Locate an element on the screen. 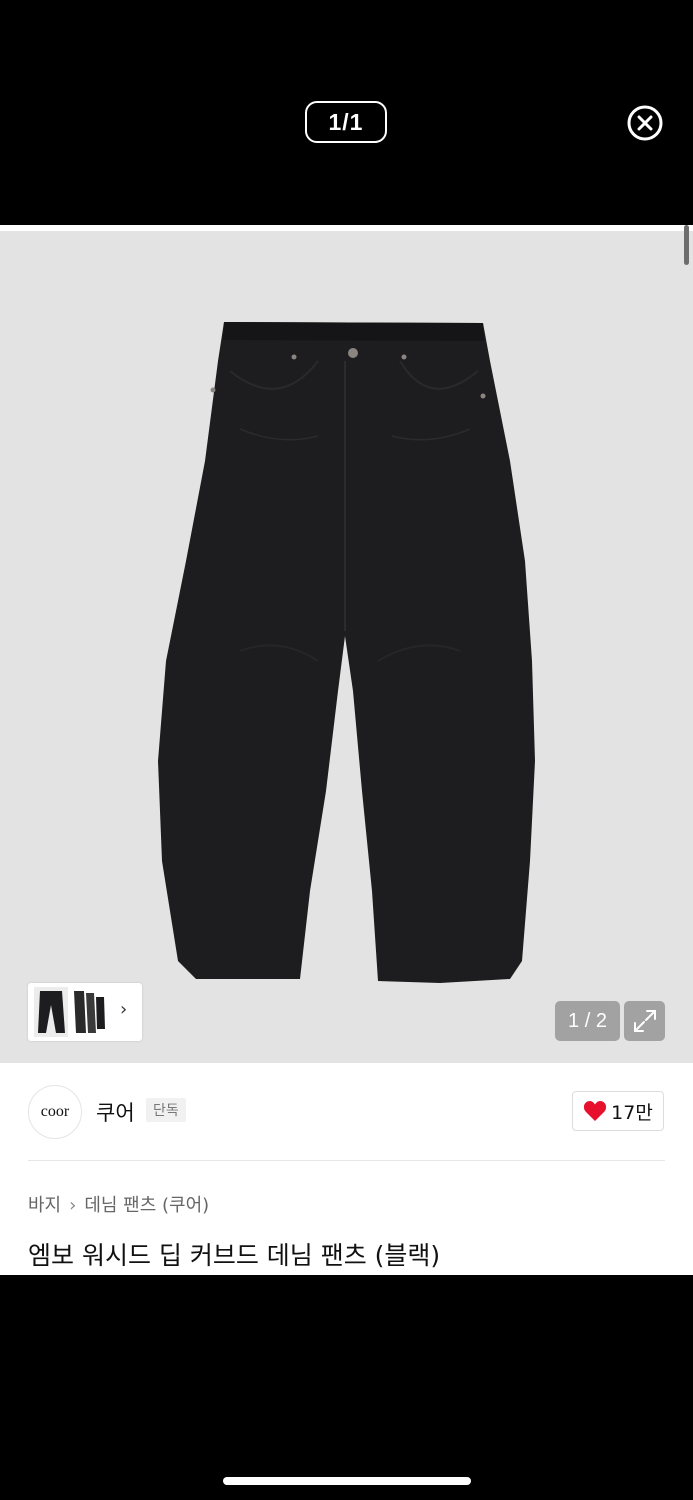 Image resolution: width=693 pixels, height=1500 pixels. thumbnail-next-arrow: › is located at coordinates (123, 1009).